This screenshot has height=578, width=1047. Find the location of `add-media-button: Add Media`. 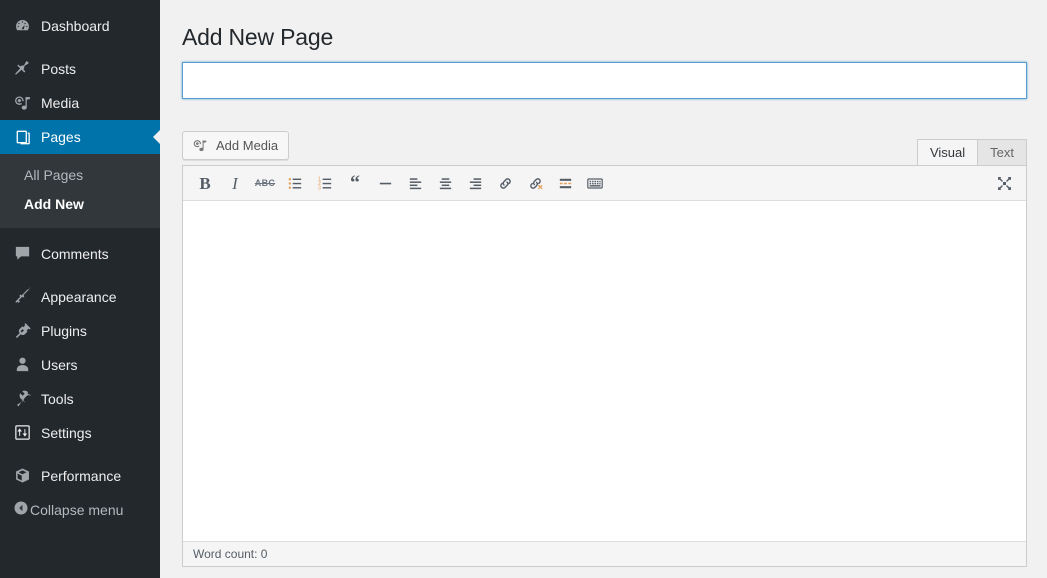

add-media-button: Add Media is located at coordinates (236, 145).